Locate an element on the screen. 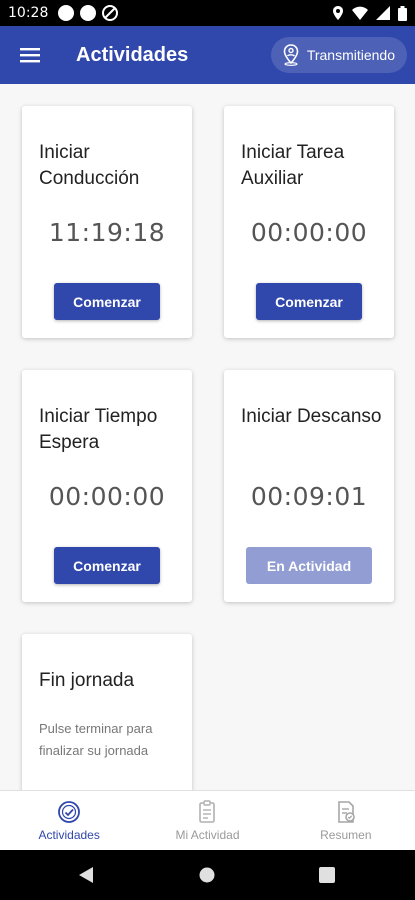 The height and width of the screenshot is (900, 415). nav-item-actividades: Actividades is located at coordinates (69, 820).